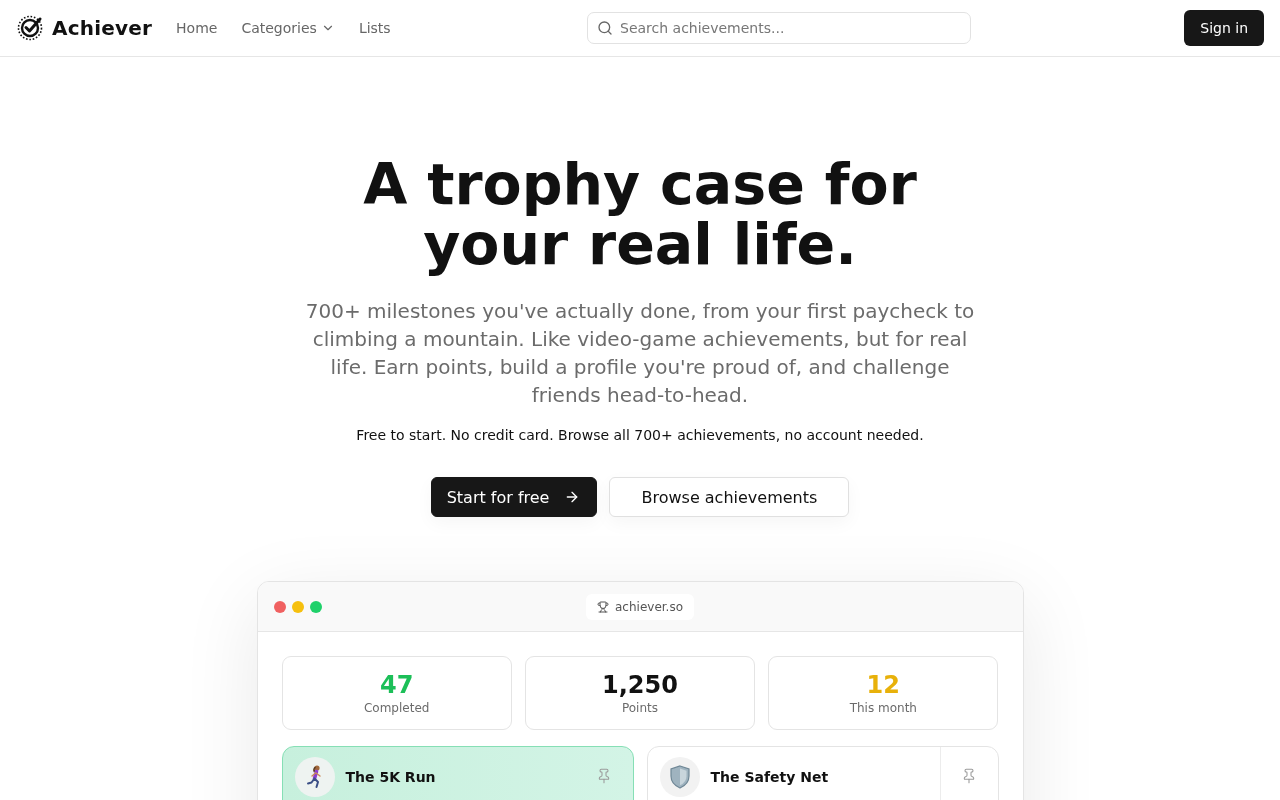 The height and width of the screenshot is (800, 1280). What do you see at coordinates (30, 28) in the screenshot?
I see `logo-icon` at bounding box center [30, 28].